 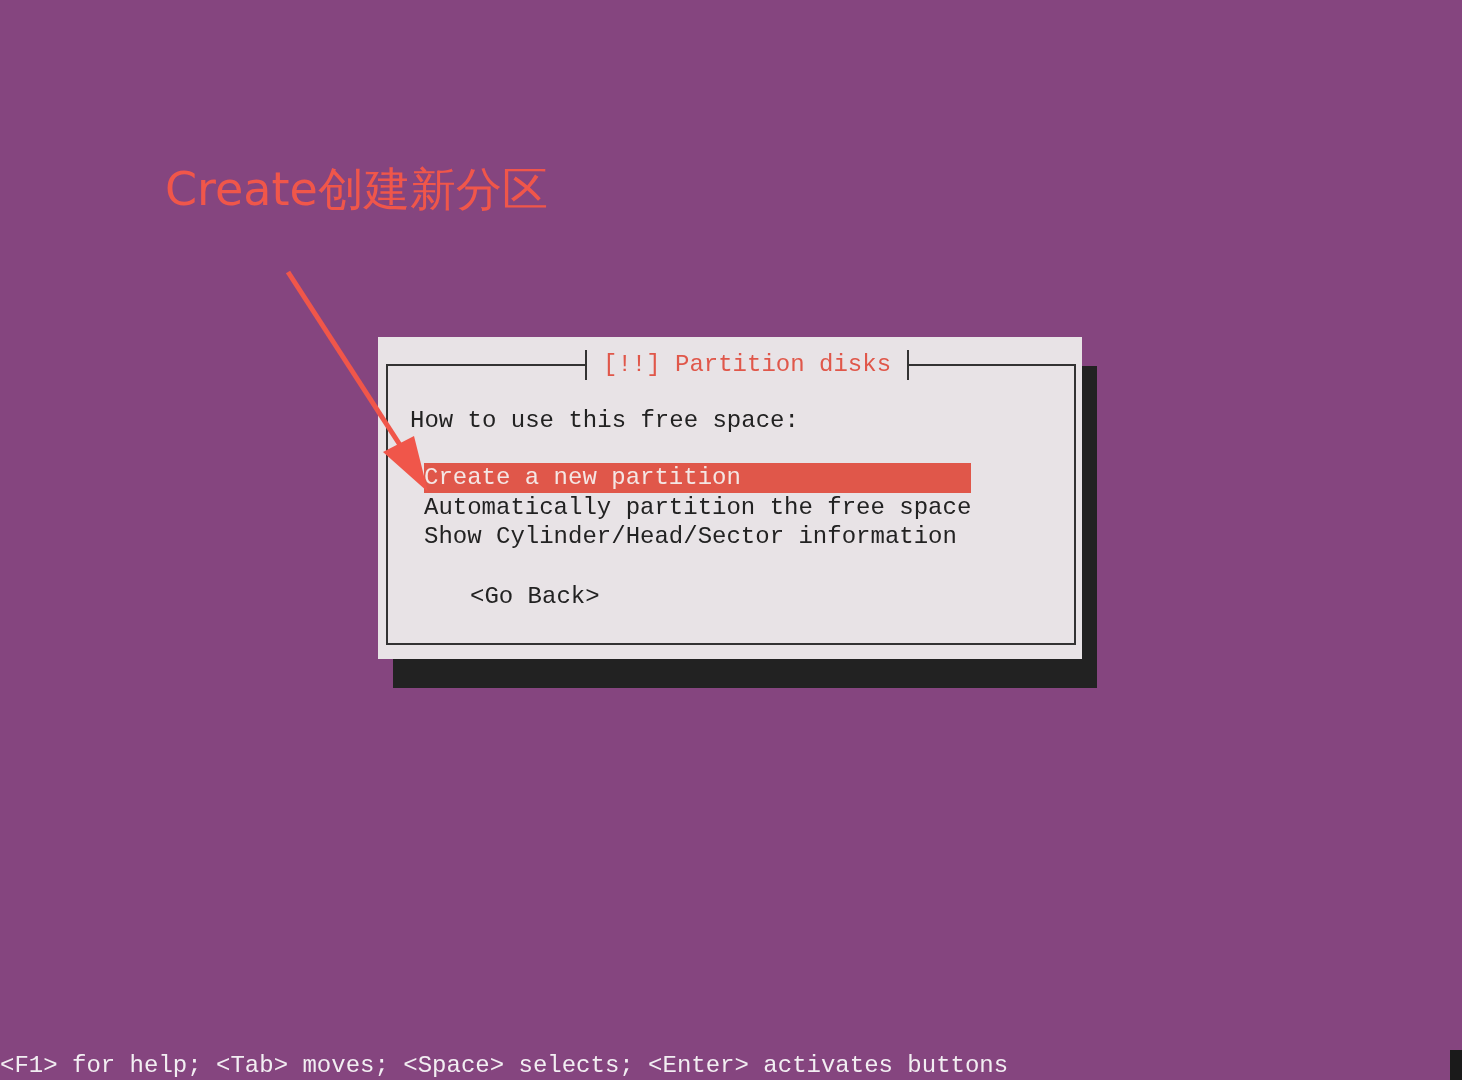 What do you see at coordinates (698, 537) in the screenshot?
I see `menu-option: Show Cylinder/Head/Sector information` at bounding box center [698, 537].